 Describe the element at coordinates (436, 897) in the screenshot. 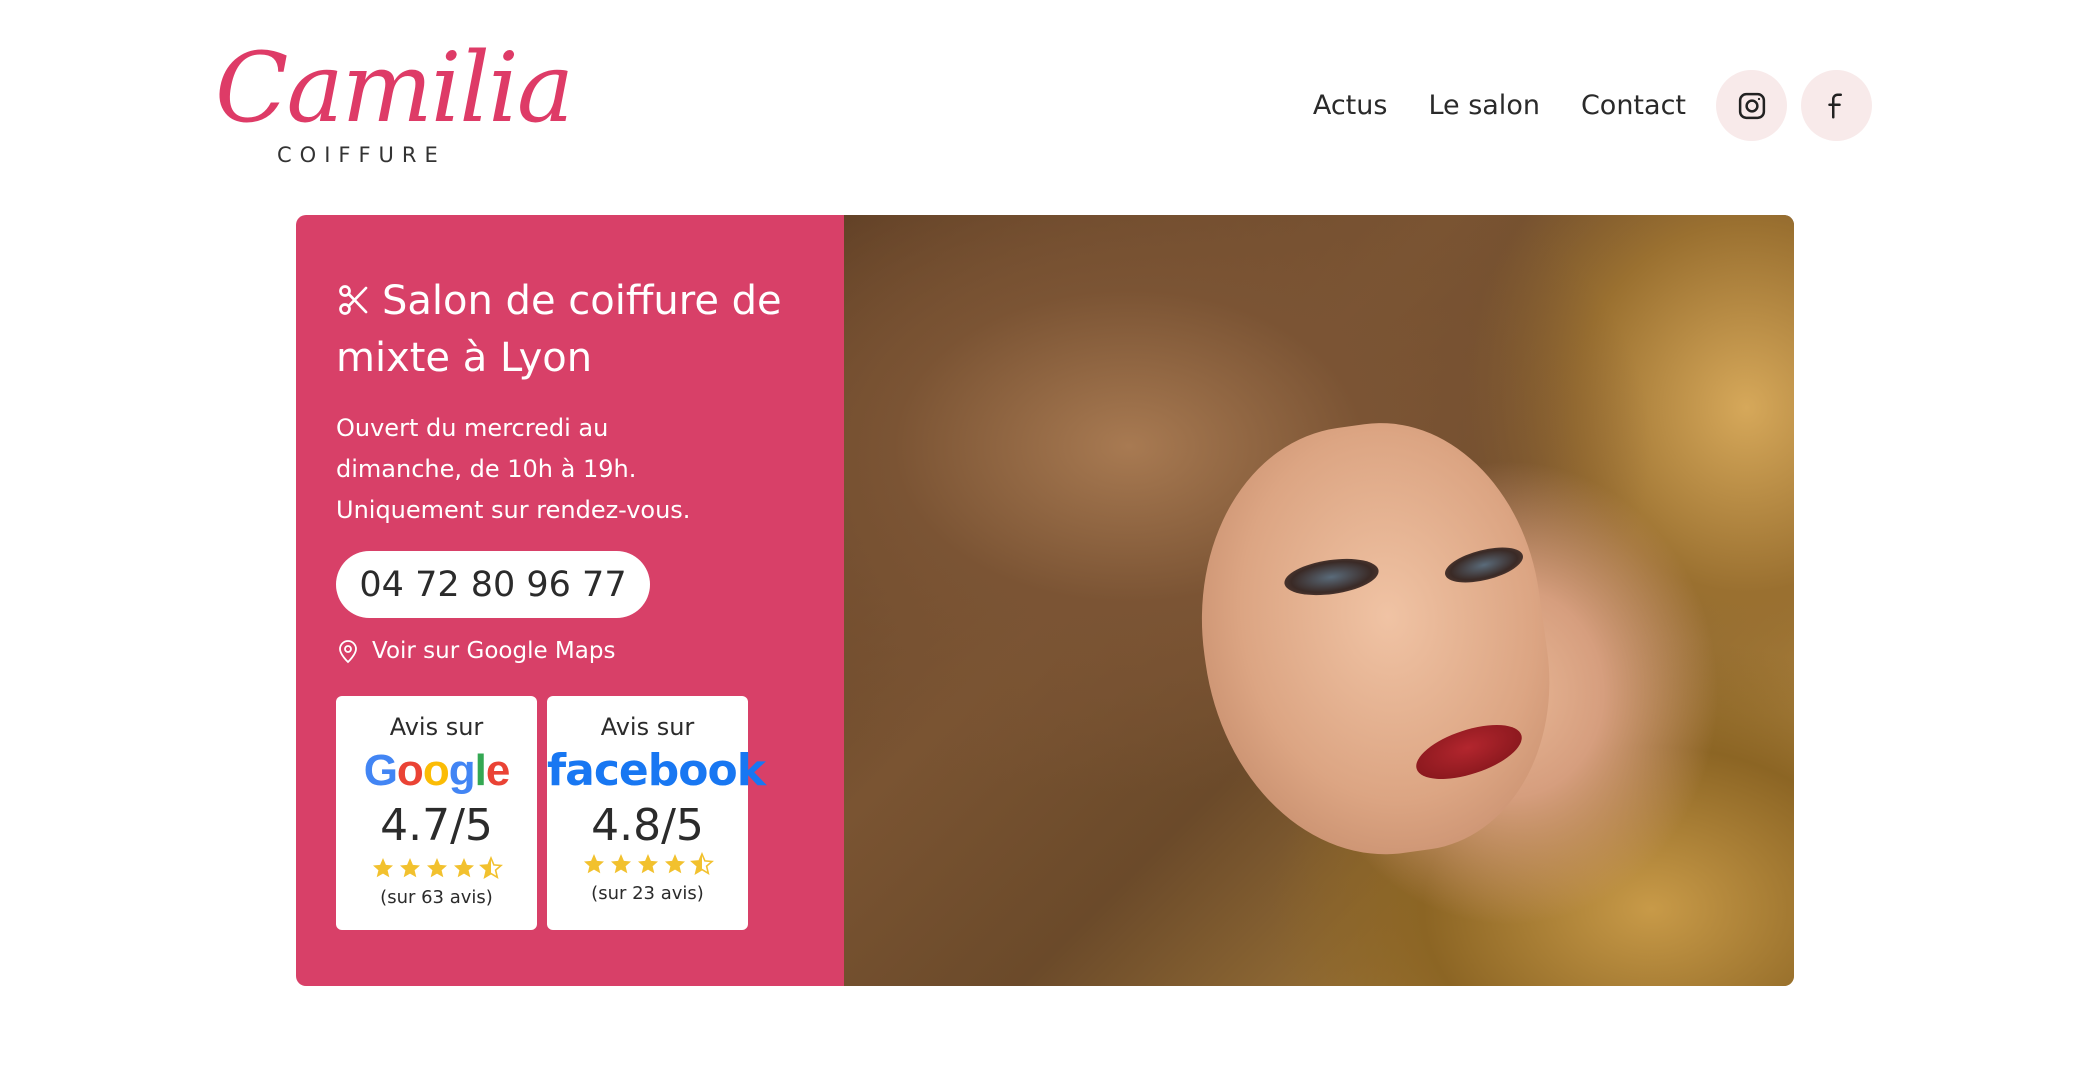

I see `google-review-count: (sur 63 avis)` at that location.